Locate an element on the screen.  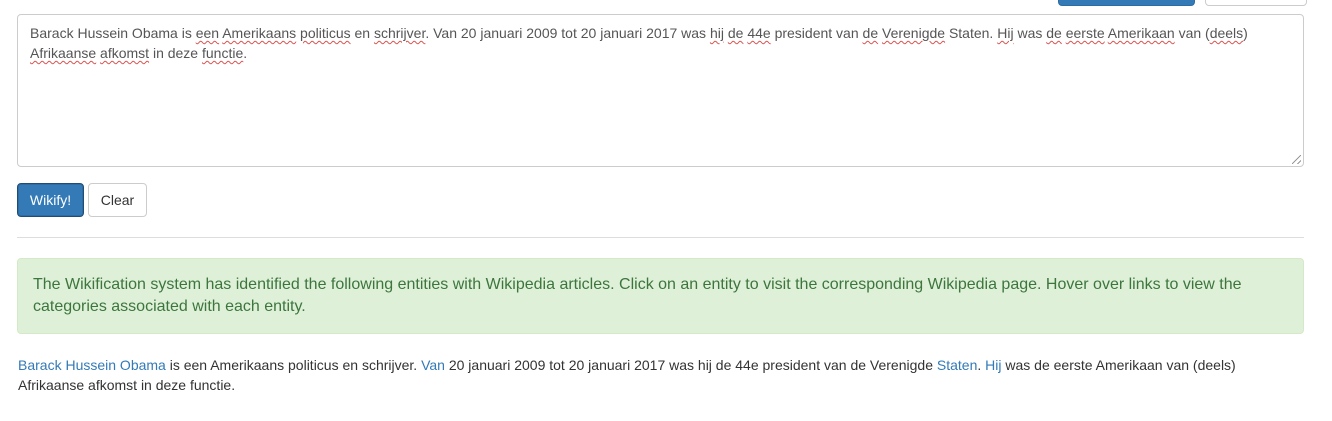
editor-text-span: president van is located at coordinates (816, 33).